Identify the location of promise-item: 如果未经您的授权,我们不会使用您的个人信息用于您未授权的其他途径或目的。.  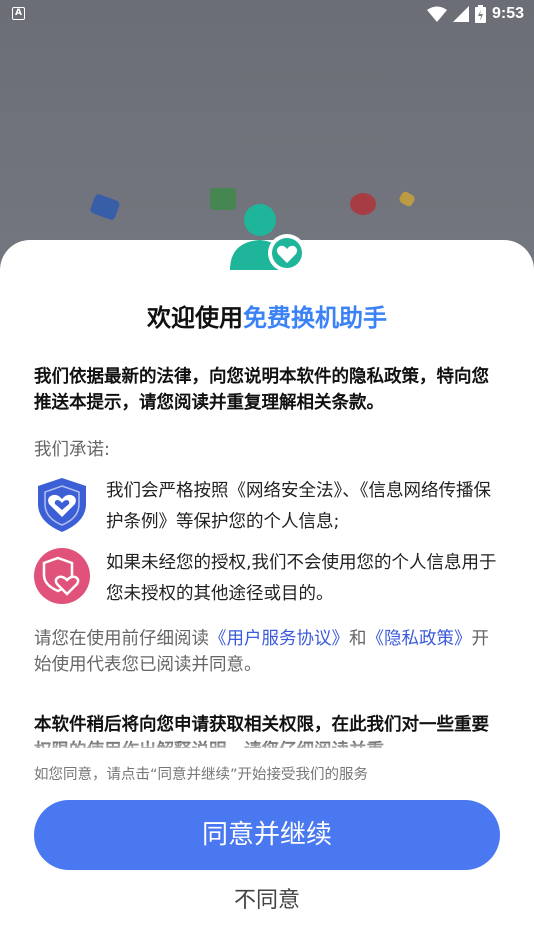
(269, 580).